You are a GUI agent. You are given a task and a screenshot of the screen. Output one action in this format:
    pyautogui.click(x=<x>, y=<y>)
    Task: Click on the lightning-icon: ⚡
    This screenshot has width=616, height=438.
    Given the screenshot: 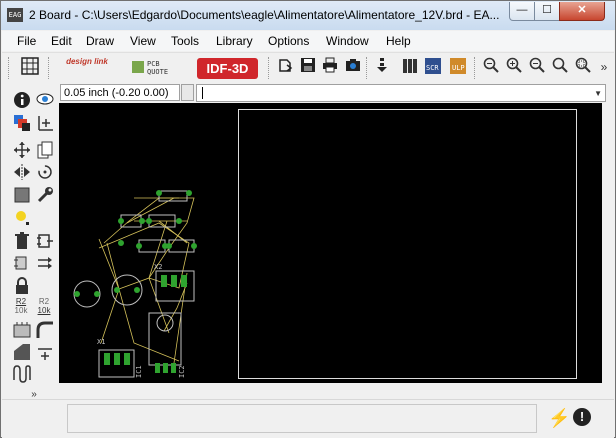 What is the action you would take?
    pyautogui.click(x=559, y=418)
    